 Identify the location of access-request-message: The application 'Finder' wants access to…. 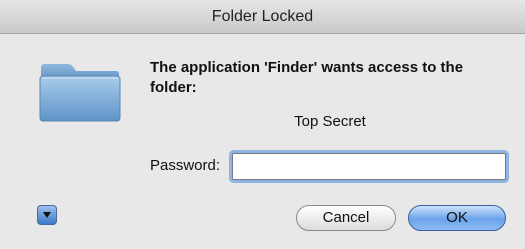
(307, 77).